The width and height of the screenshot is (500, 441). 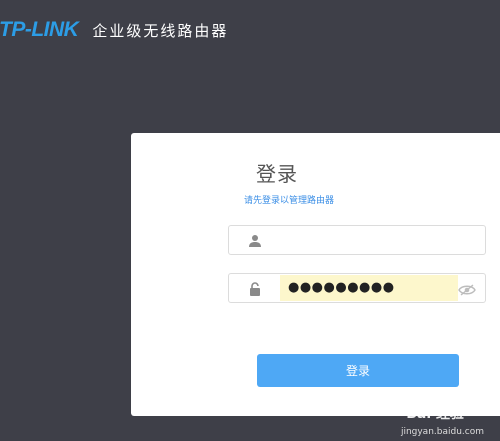 What do you see at coordinates (255, 241) in the screenshot?
I see `user-icon` at bounding box center [255, 241].